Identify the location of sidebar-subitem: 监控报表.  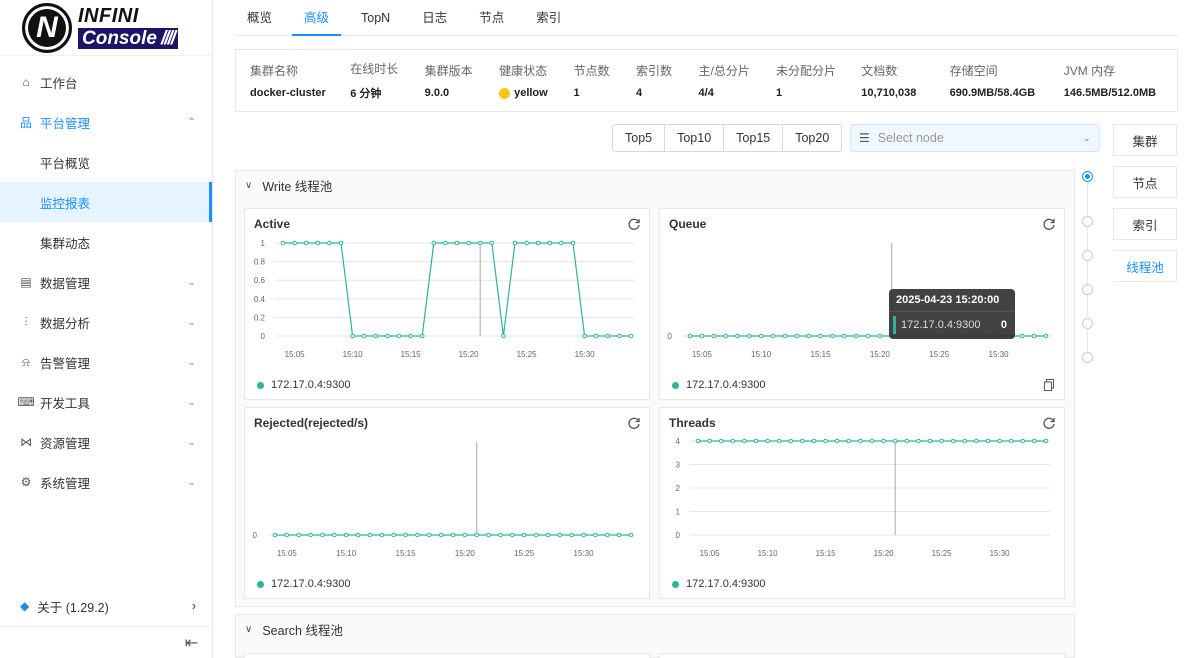
(106, 202).